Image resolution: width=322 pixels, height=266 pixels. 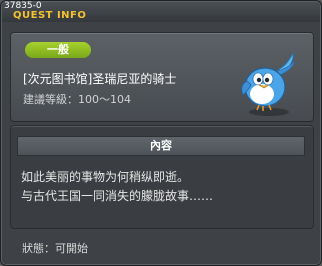 What do you see at coordinates (105, 177) in the screenshot?
I see `description-line-1: 如此美丽的事物为何稍纵即逝。` at bounding box center [105, 177].